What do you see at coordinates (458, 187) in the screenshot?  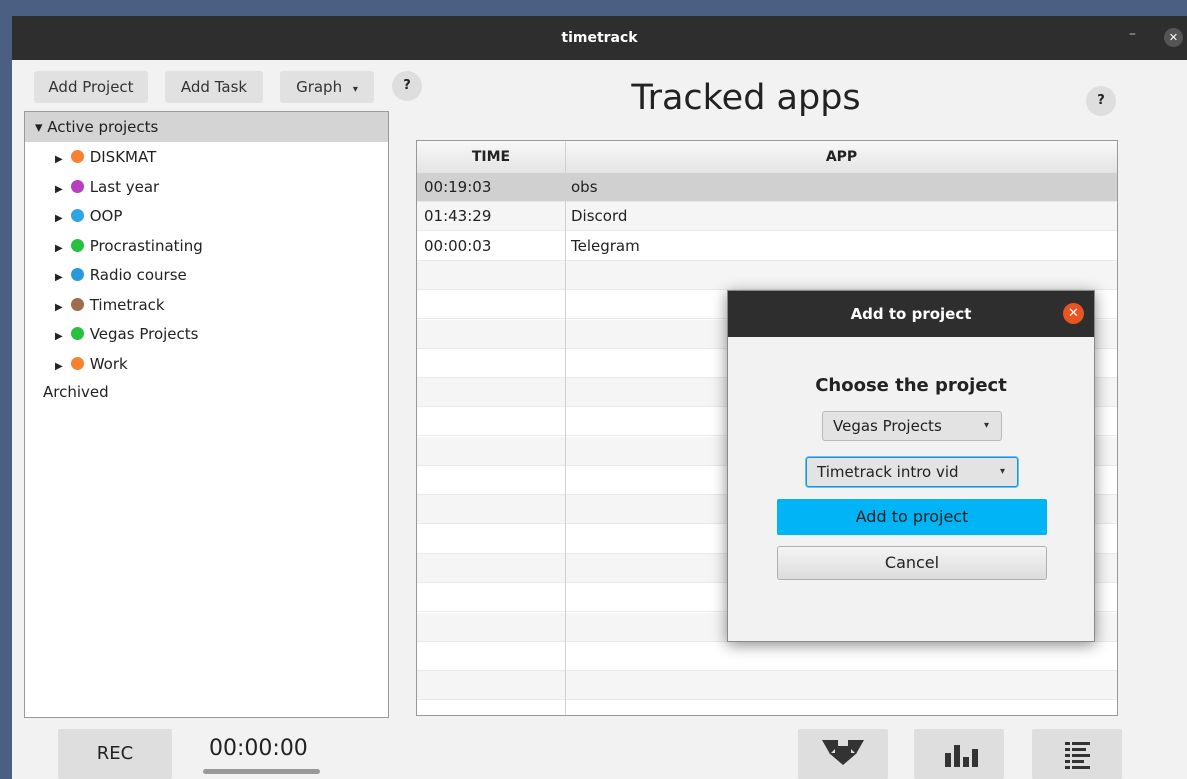 I see `time-cell: 00:19:03` at bounding box center [458, 187].